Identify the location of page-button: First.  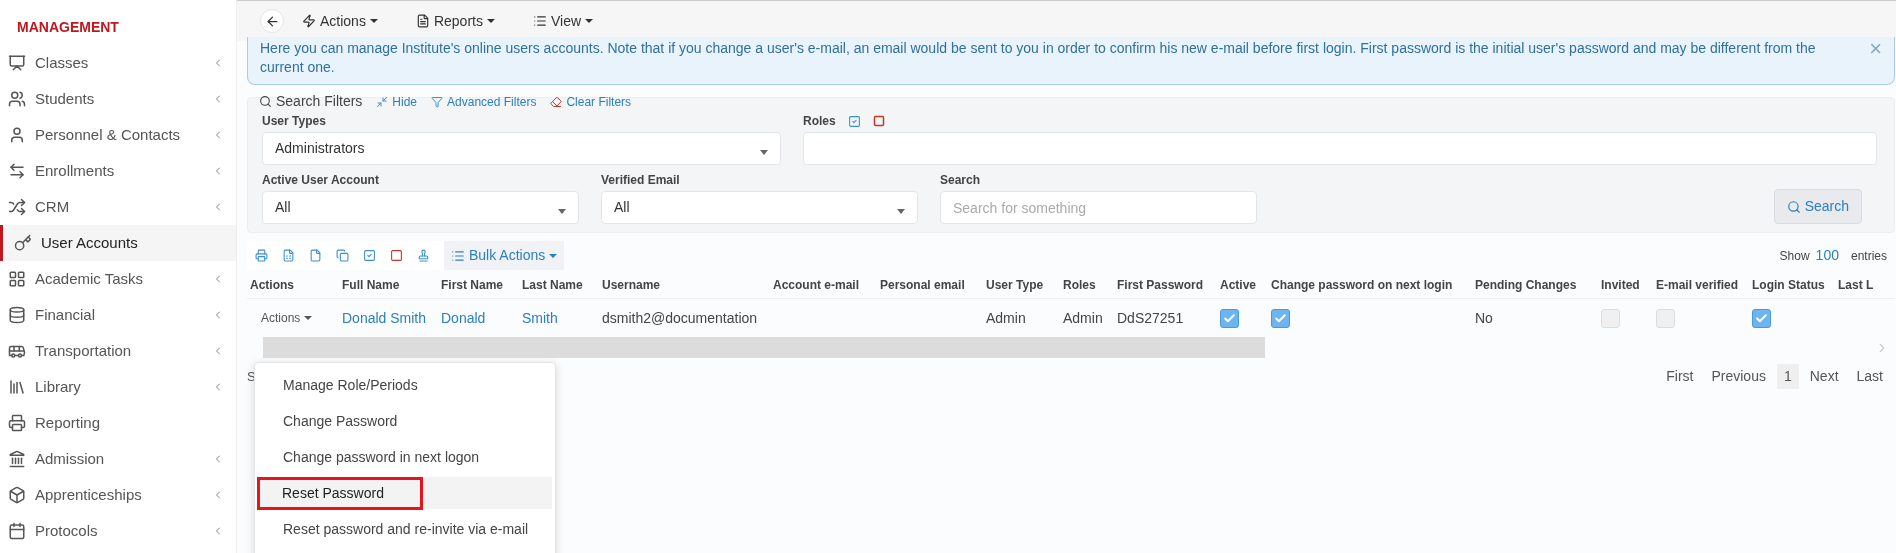
(1680, 376).